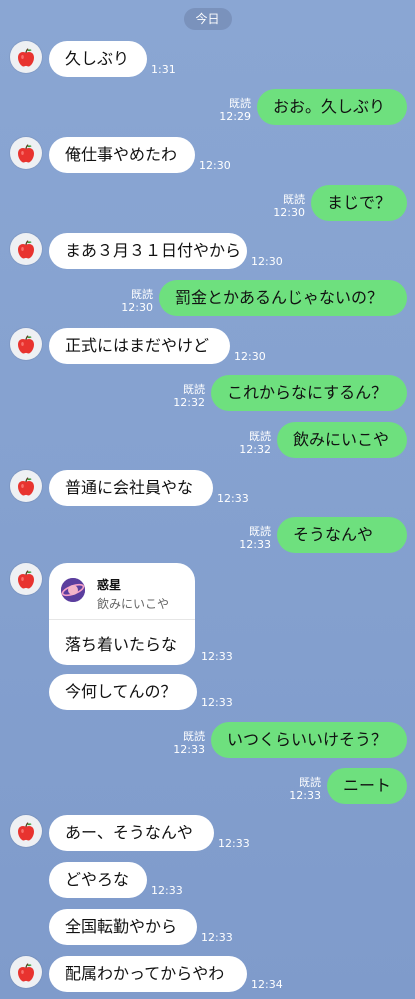 The width and height of the screenshot is (415, 999). Describe the element at coordinates (309, 740) in the screenshot. I see `message-bubble: いつくらいいけそう？` at that location.